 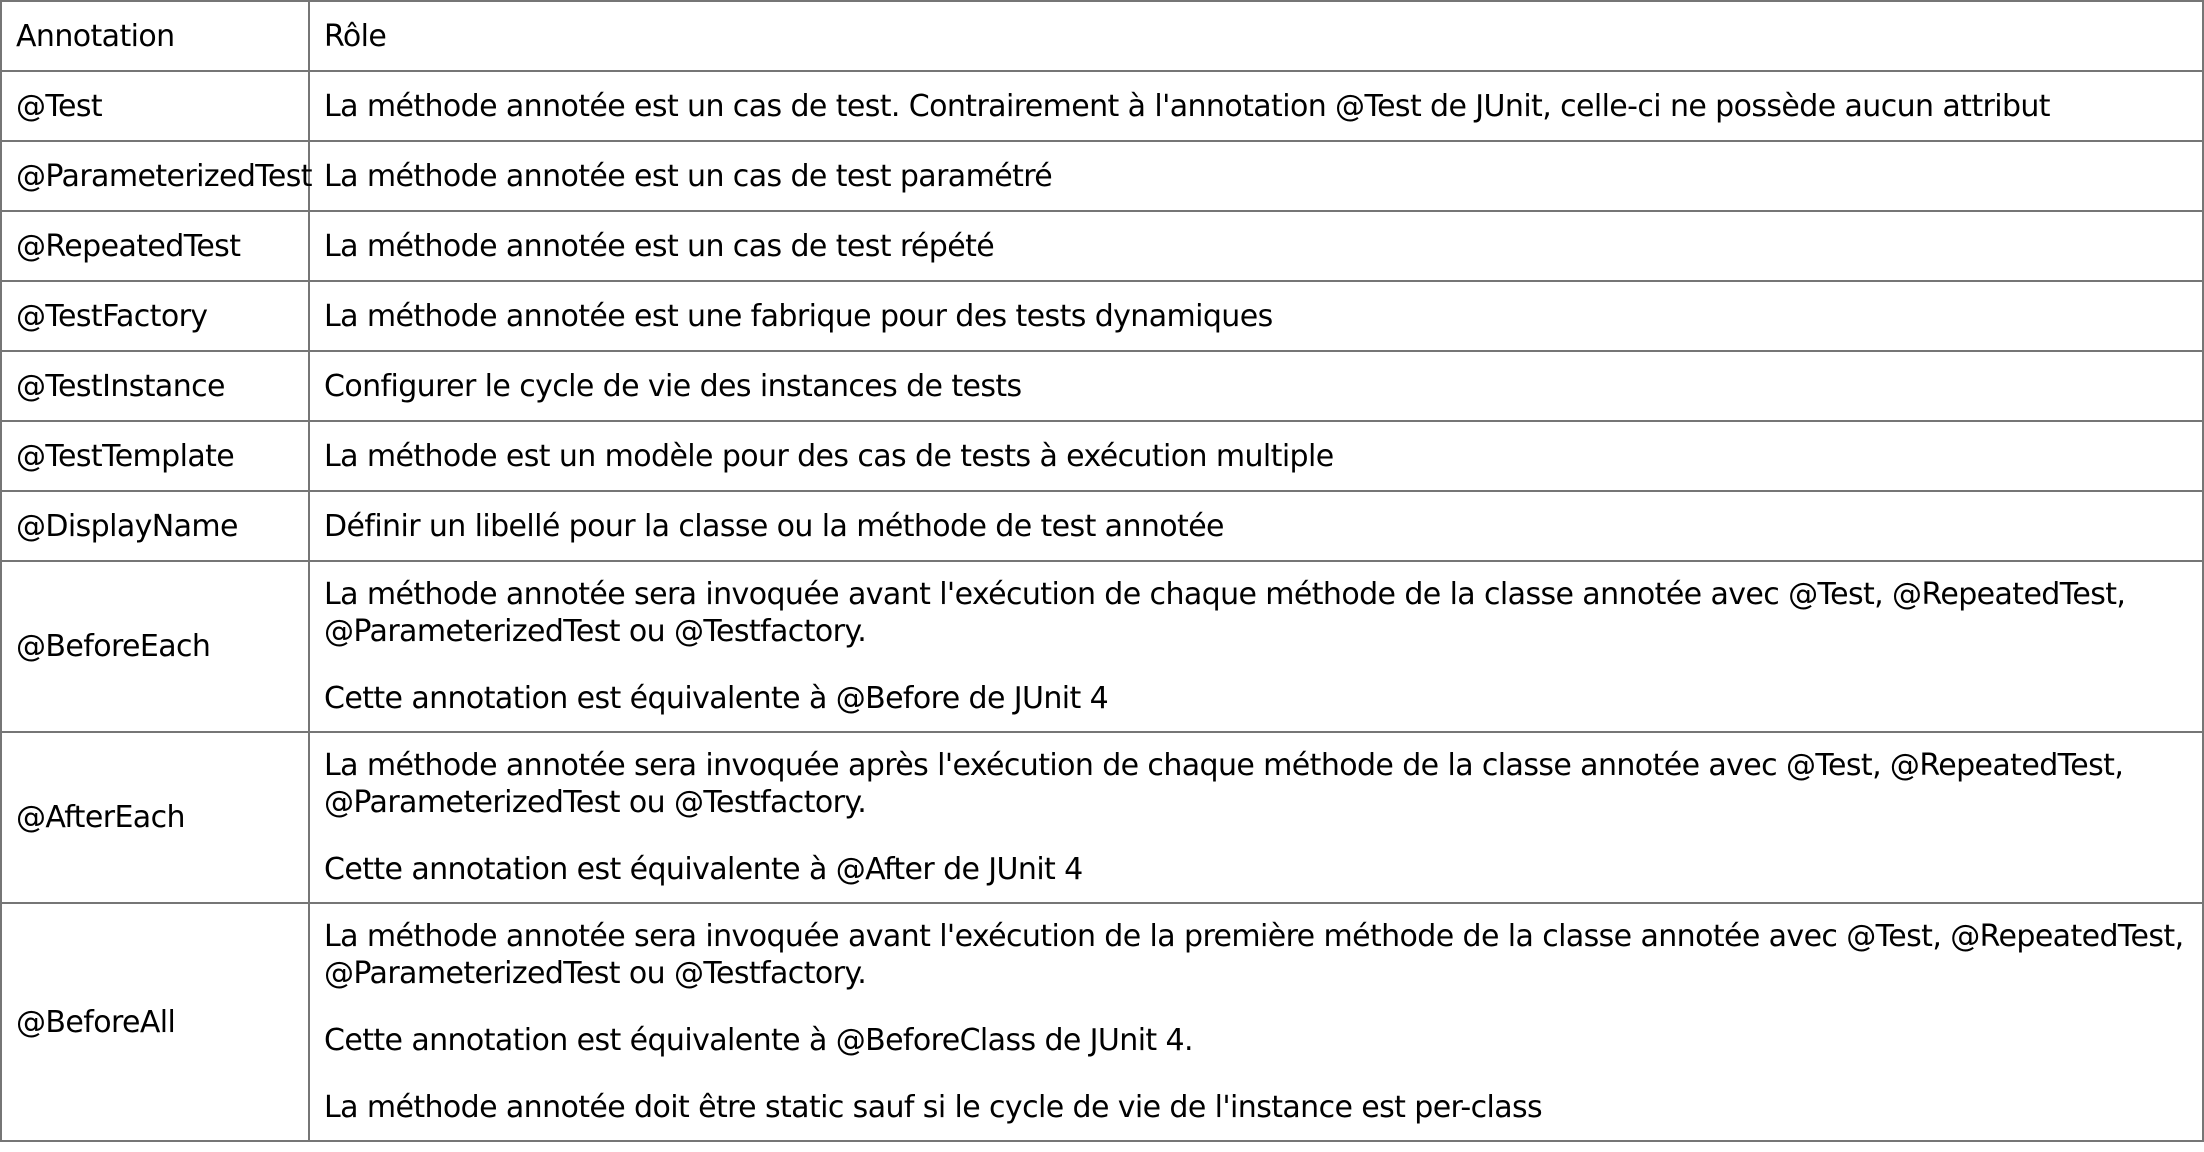 I want to click on header-role: Rôle, so click(x=1256, y=36).